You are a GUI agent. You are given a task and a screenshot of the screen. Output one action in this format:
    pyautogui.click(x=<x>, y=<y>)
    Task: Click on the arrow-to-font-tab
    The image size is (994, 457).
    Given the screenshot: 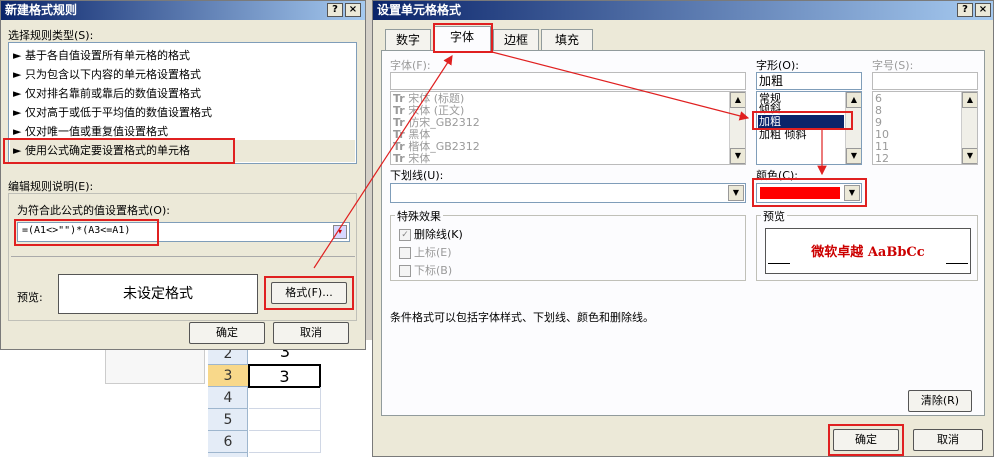 What is the action you would take?
    pyautogui.click(x=383, y=161)
    